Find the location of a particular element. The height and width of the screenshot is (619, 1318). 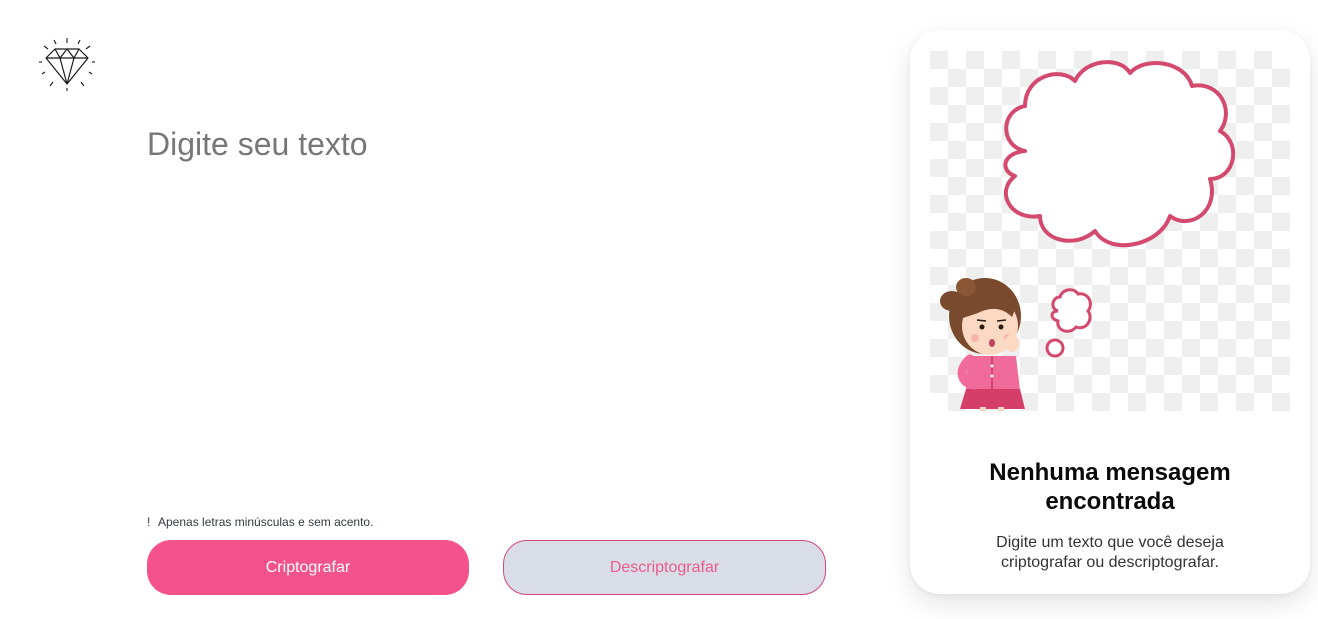

output-description-line1: Digite um texto que você deseja is located at coordinates (1110, 542).